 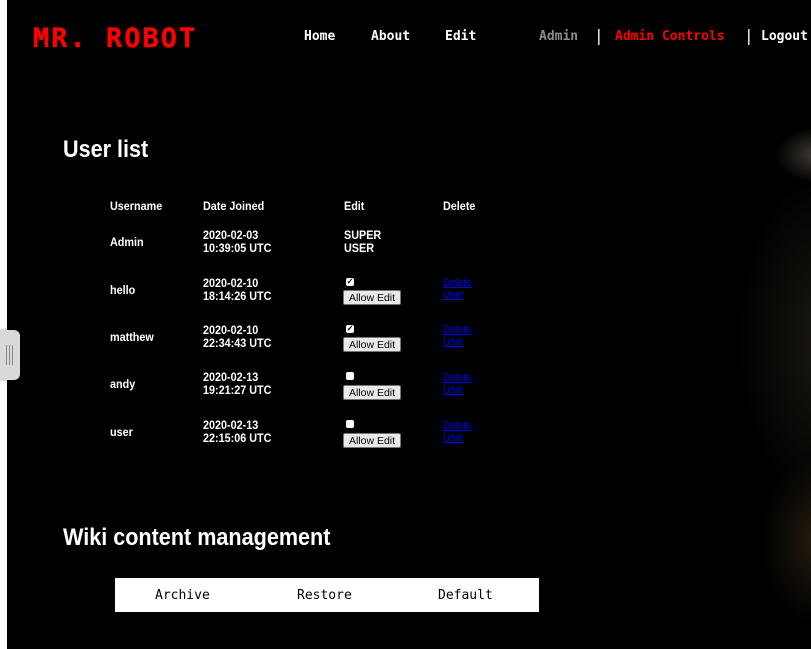 What do you see at coordinates (127, 242) in the screenshot?
I see `username-cell: Admin` at bounding box center [127, 242].